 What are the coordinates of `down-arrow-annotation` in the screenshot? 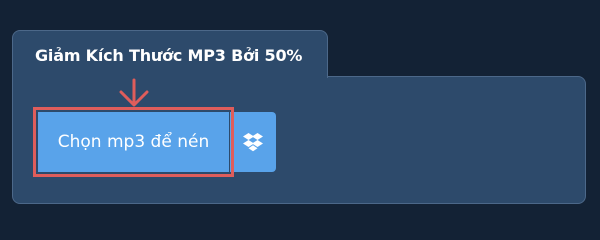 It's located at (134, 92).